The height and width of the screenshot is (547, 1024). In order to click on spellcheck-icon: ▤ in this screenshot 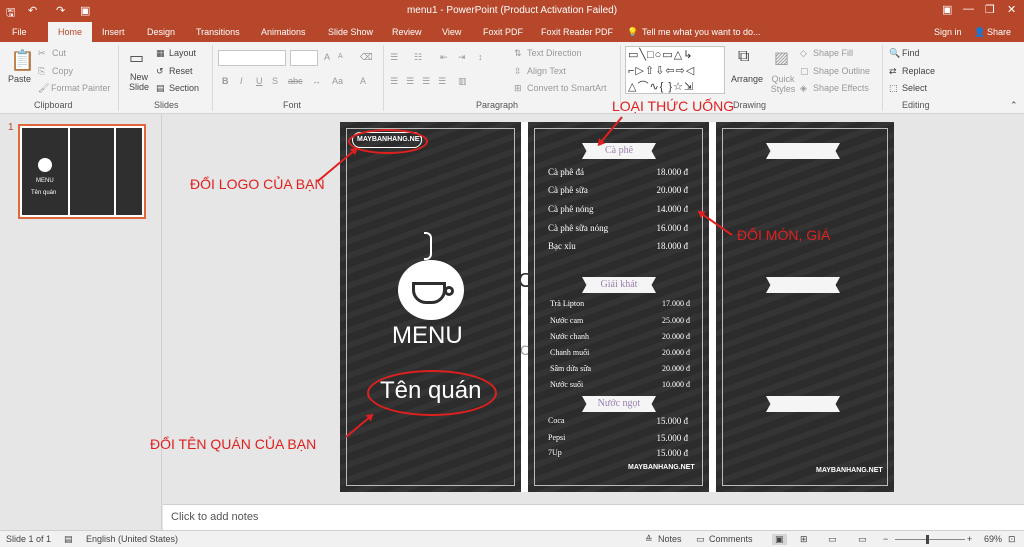, I will do `click(68, 539)`.